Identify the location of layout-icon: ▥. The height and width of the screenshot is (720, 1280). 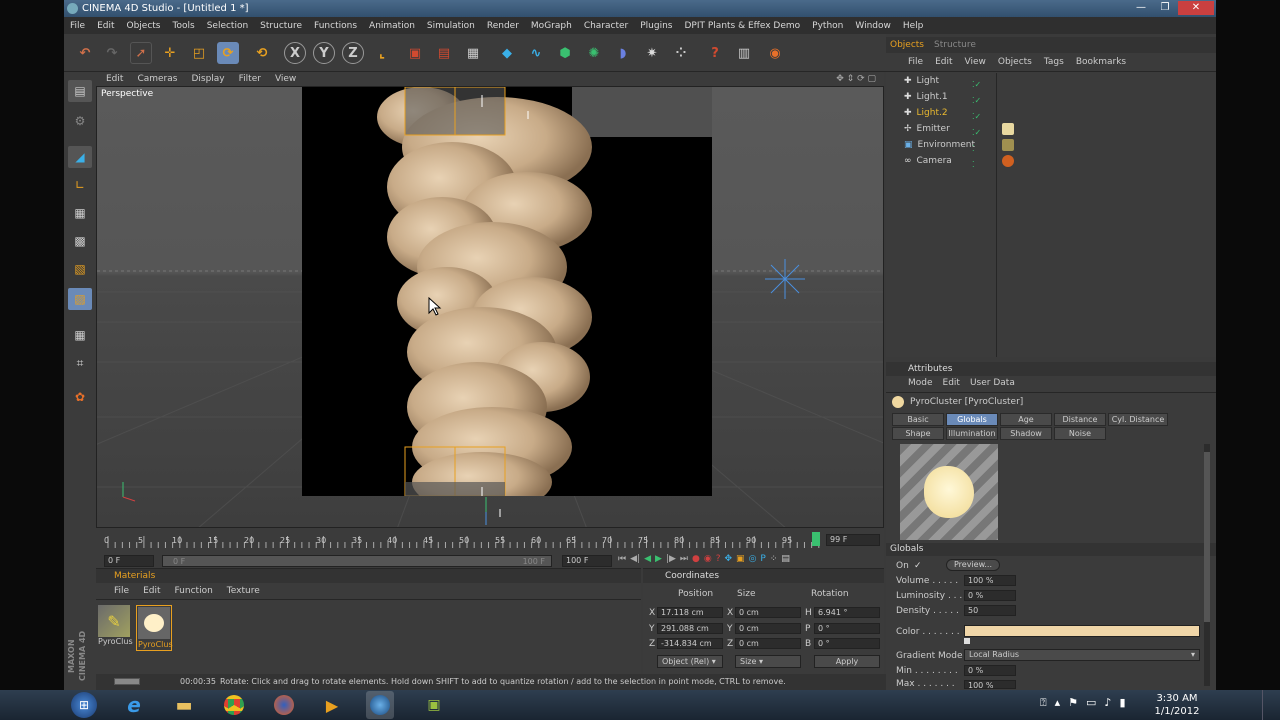
(744, 53).